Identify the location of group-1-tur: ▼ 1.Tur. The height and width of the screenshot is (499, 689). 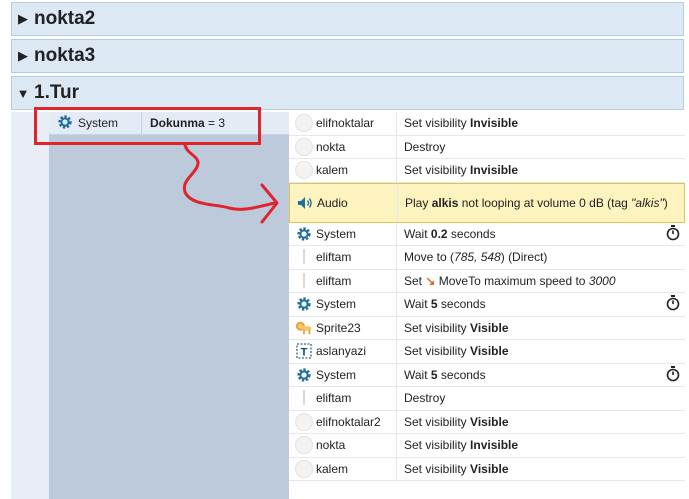
(347, 93).